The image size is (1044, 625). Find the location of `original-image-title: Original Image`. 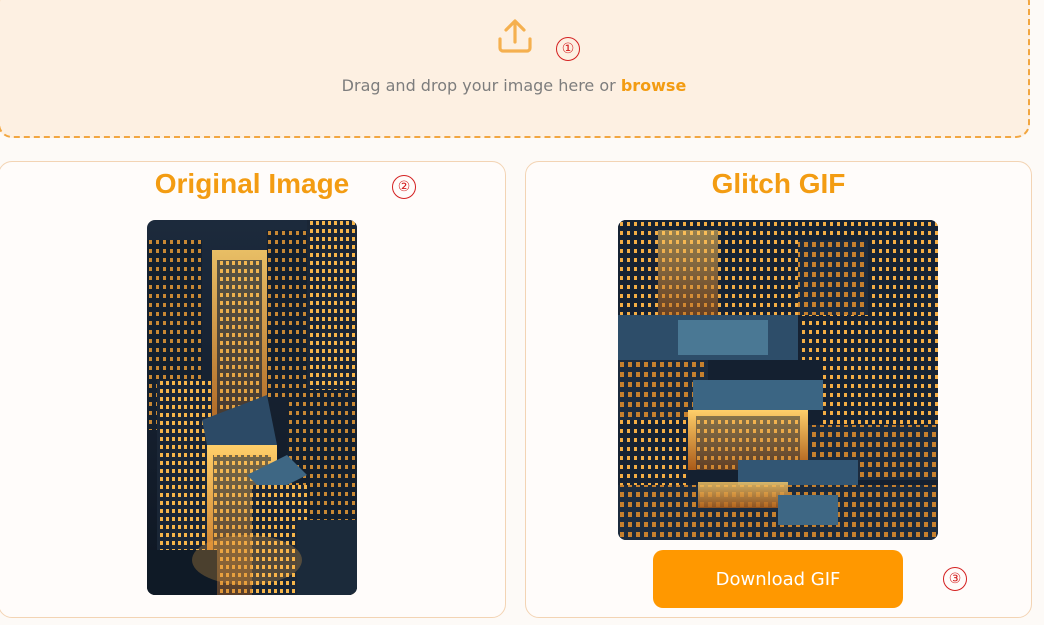

original-image-title: Original Image is located at coordinates (252, 183).